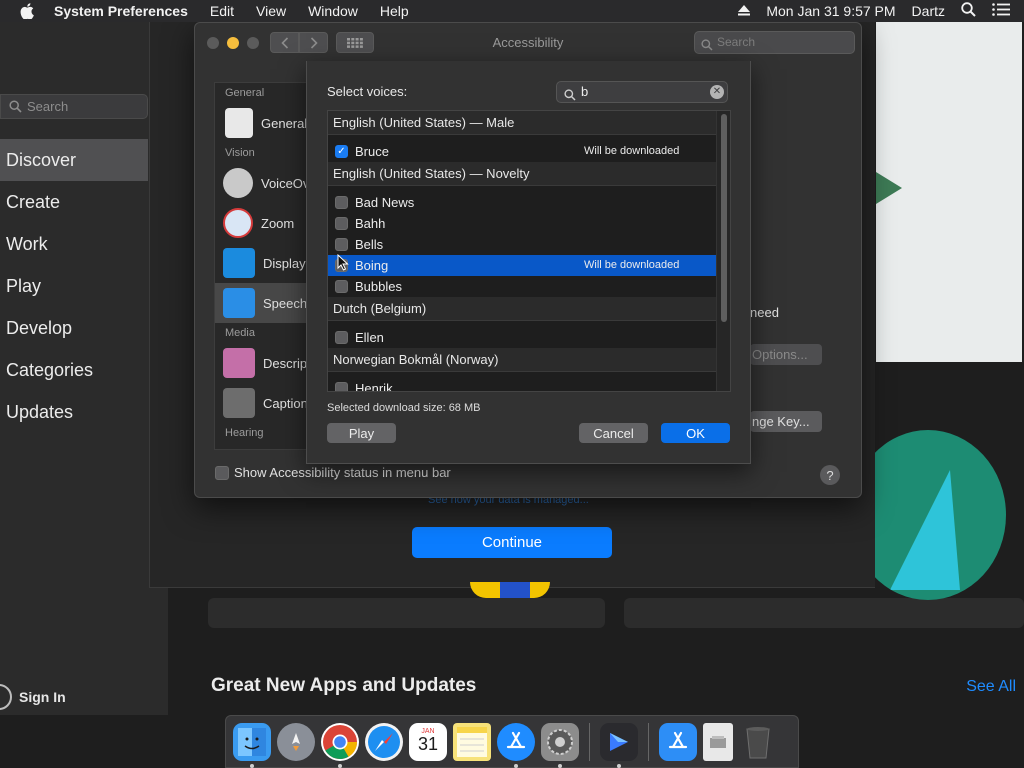  What do you see at coordinates (343, 263) in the screenshot?
I see `mouse-pointer-icon` at bounding box center [343, 263].